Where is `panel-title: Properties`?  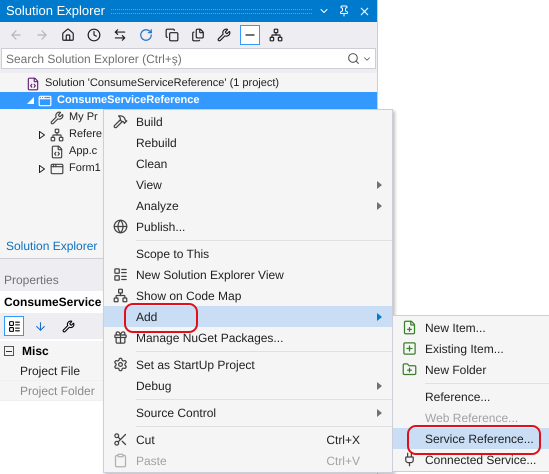
panel-title: Properties is located at coordinates (31, 280).